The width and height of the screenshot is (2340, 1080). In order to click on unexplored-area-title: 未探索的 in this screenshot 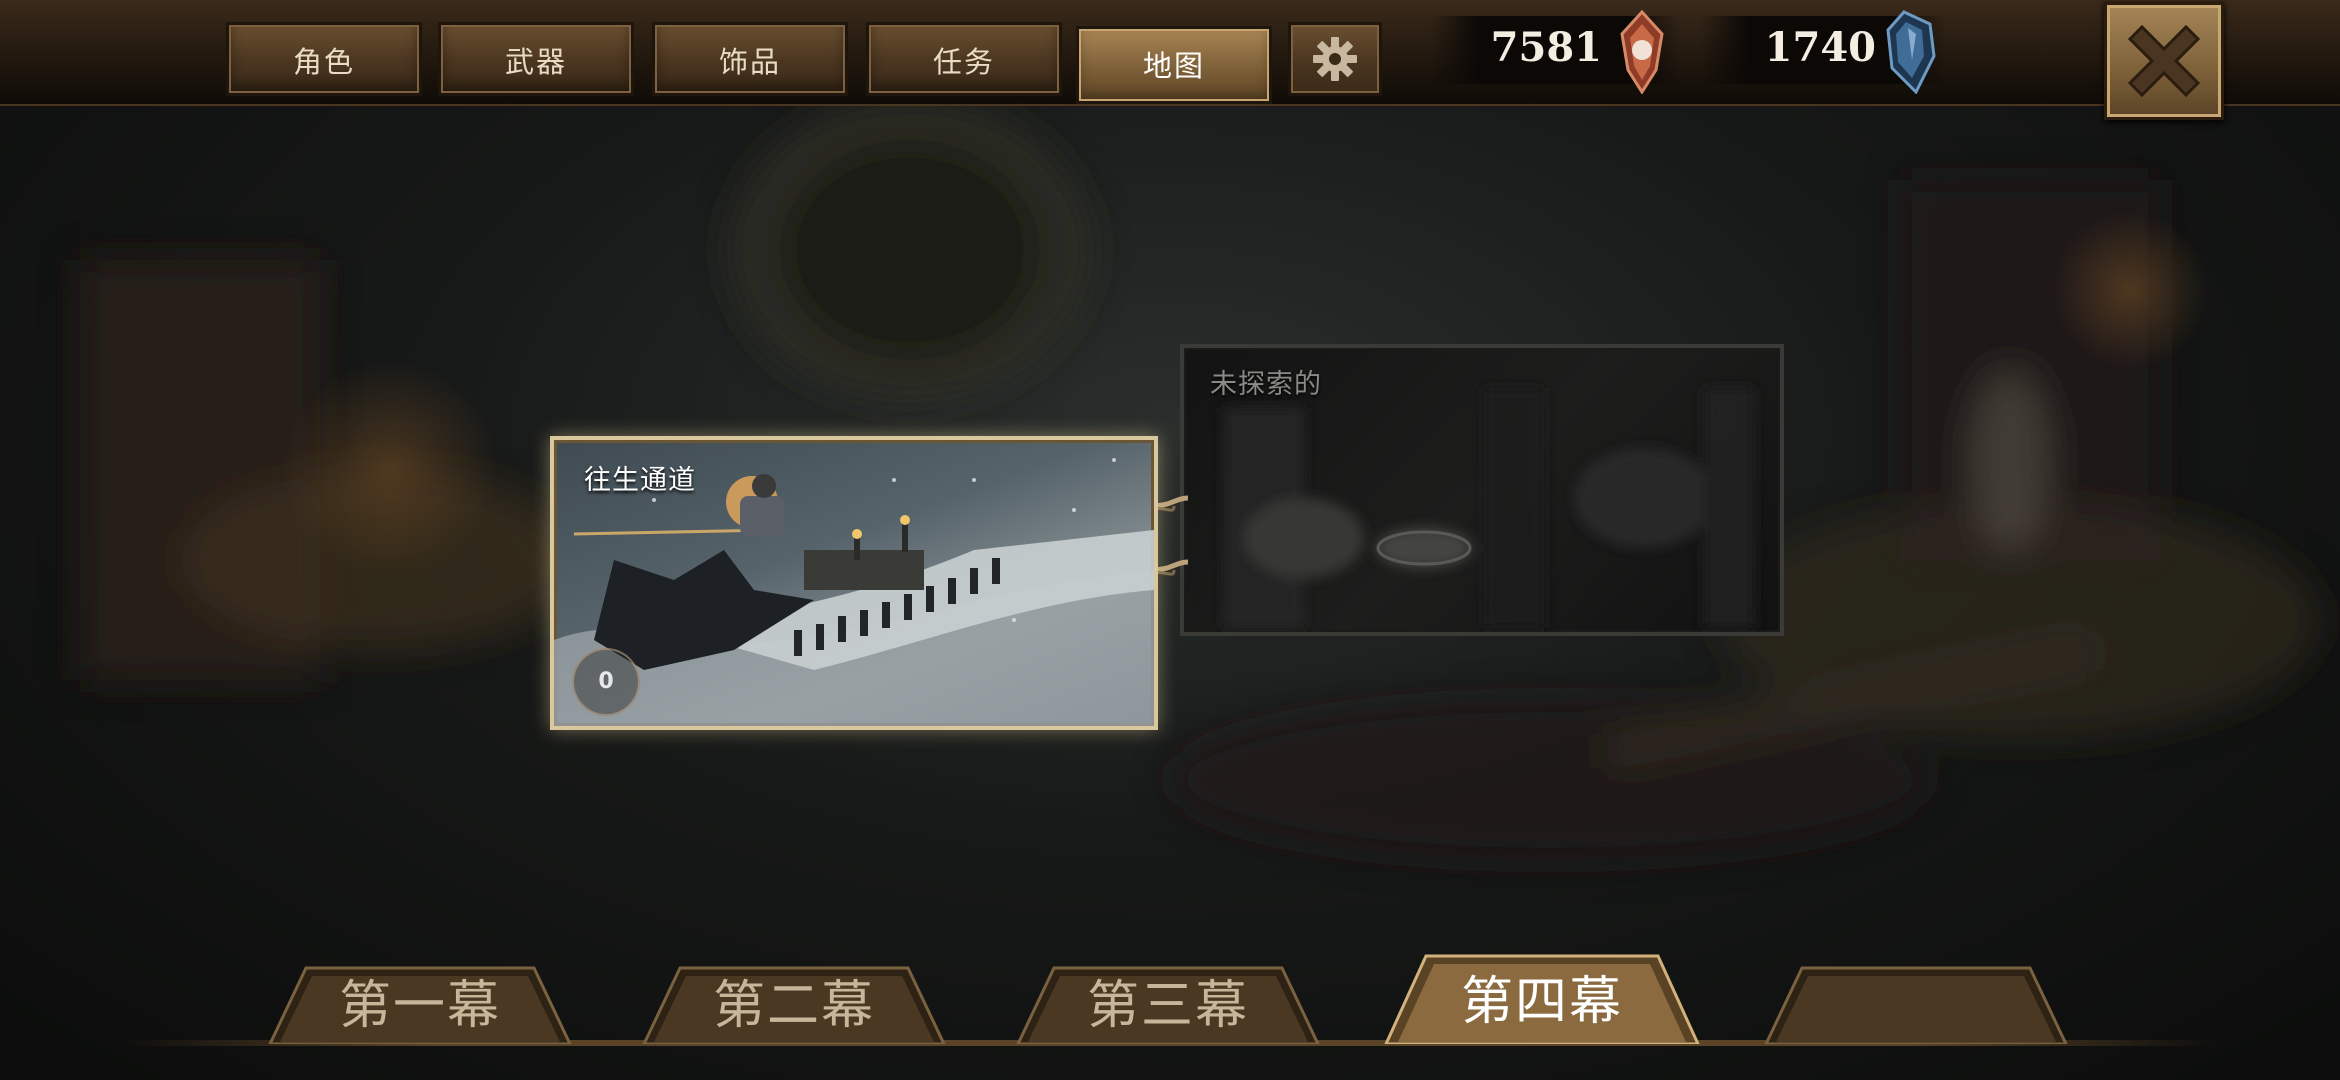, I will do `click(1266, 384)`.